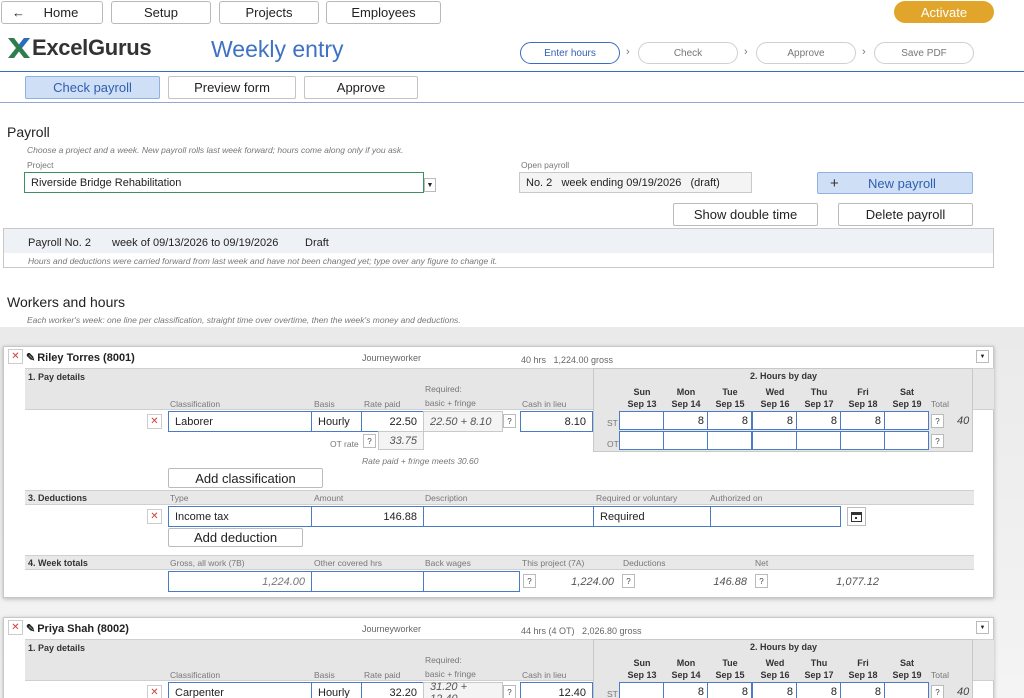 The height and width of the screenshot is (698, 1024). I want to click on required-voluntary-field: Required, so click(652, 516).